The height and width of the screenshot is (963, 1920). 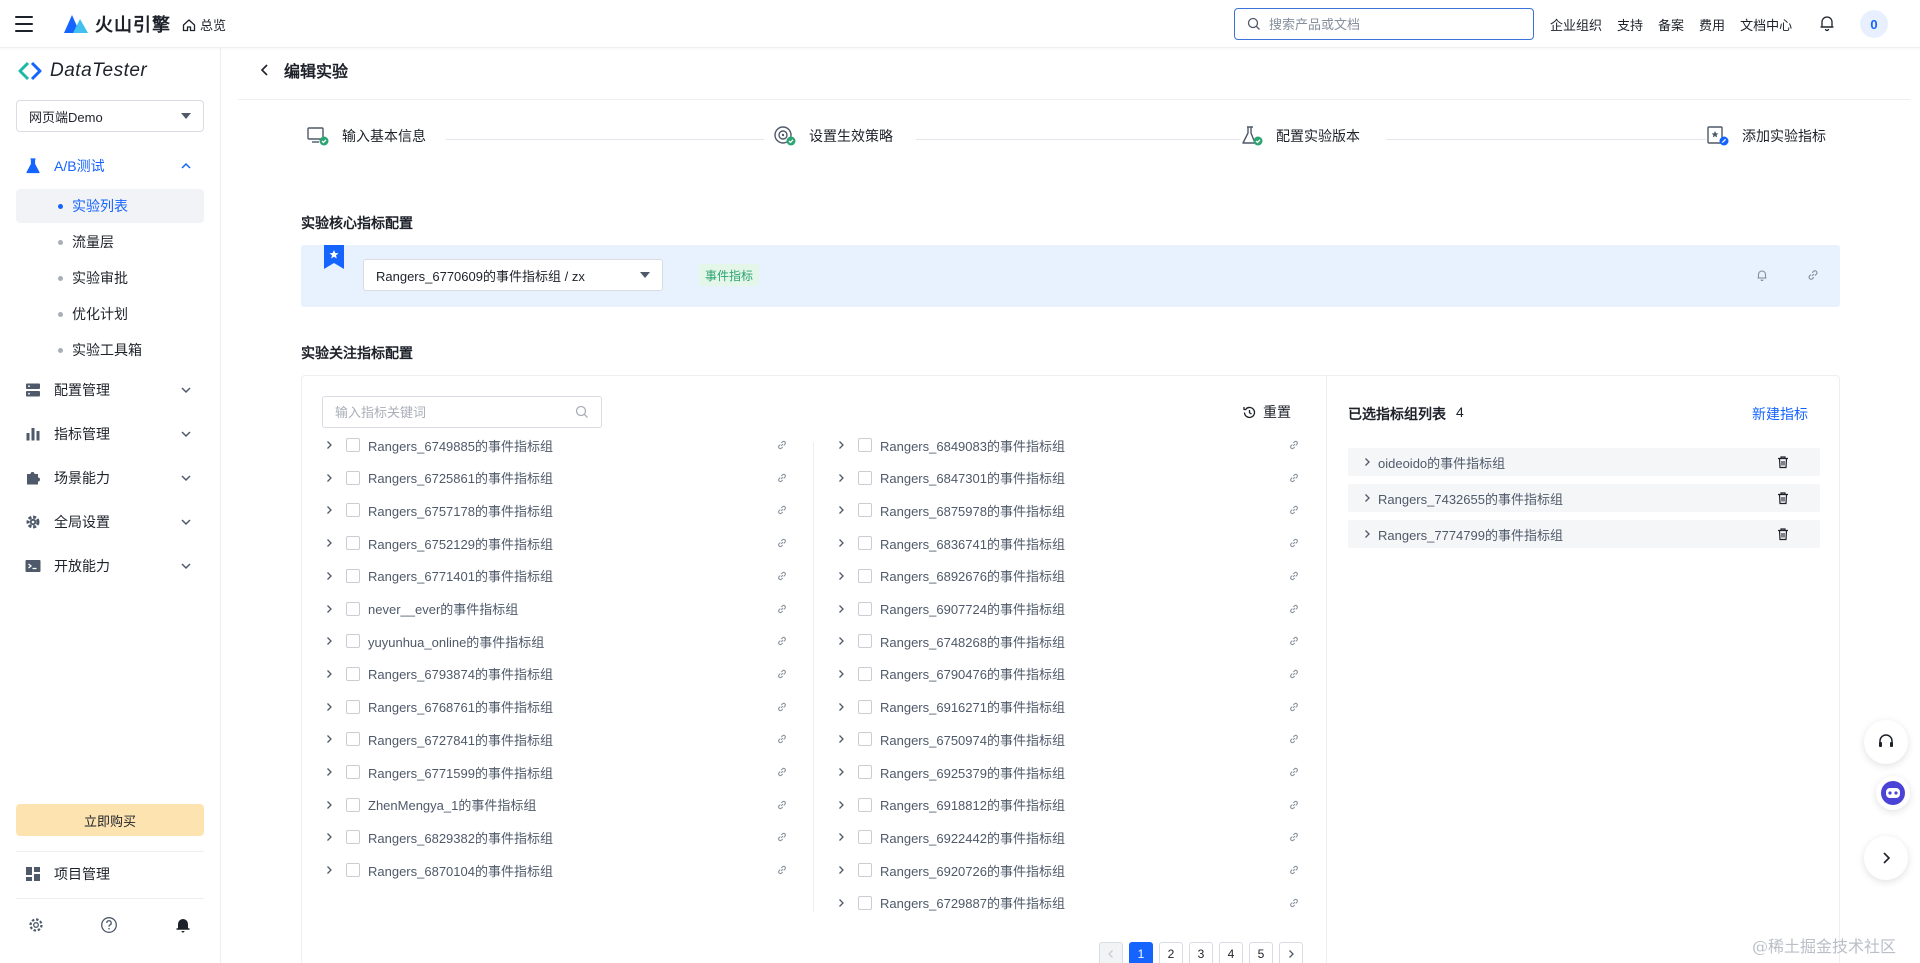 What do you see at coordinates (445, 412) in the screenshot?
I see `metric-keyword-input` at bounding box center [445, 412].